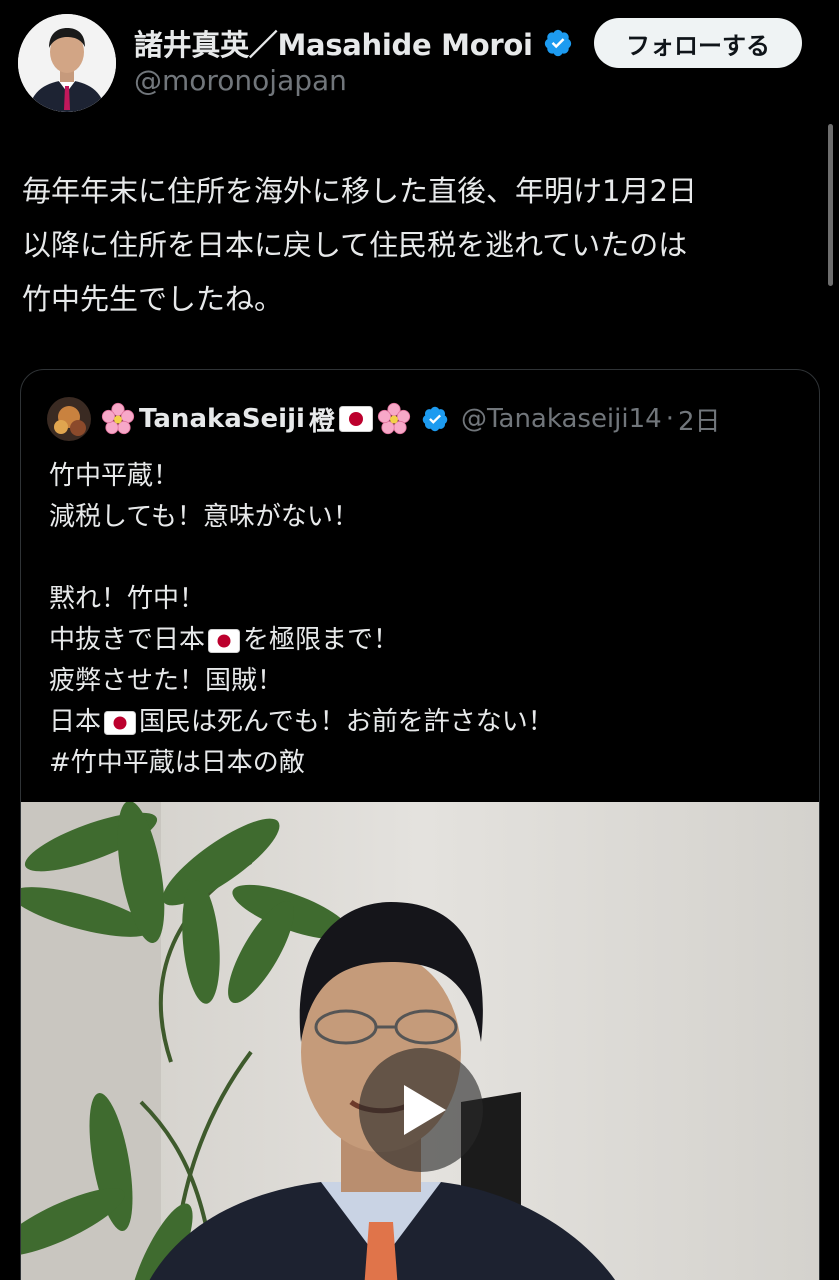  What do you see at coordinates (355, 245) in the screenshot?
I see `tweet-text-line: 以降に住所を日本に戻して住民税を逃れていたのは` at bounding box center [355, 245].